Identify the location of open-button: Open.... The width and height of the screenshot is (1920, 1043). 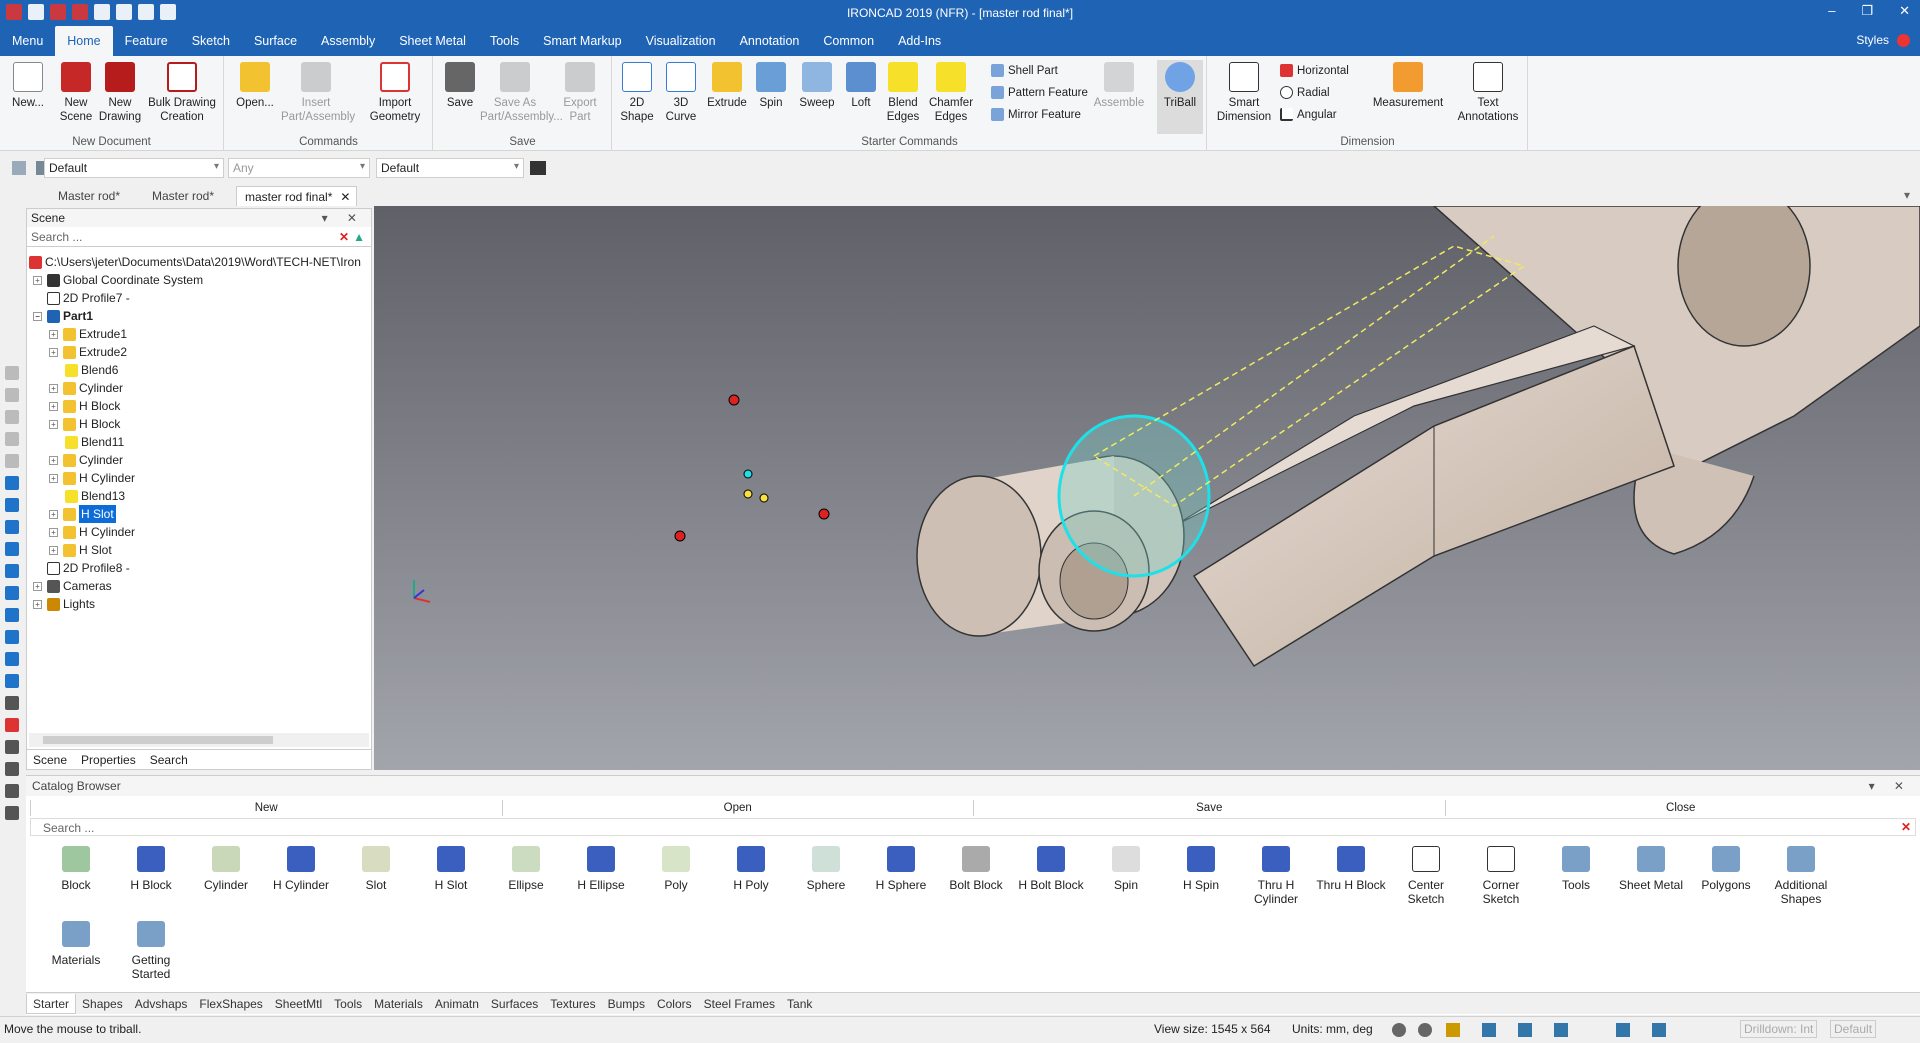
(255, 86).